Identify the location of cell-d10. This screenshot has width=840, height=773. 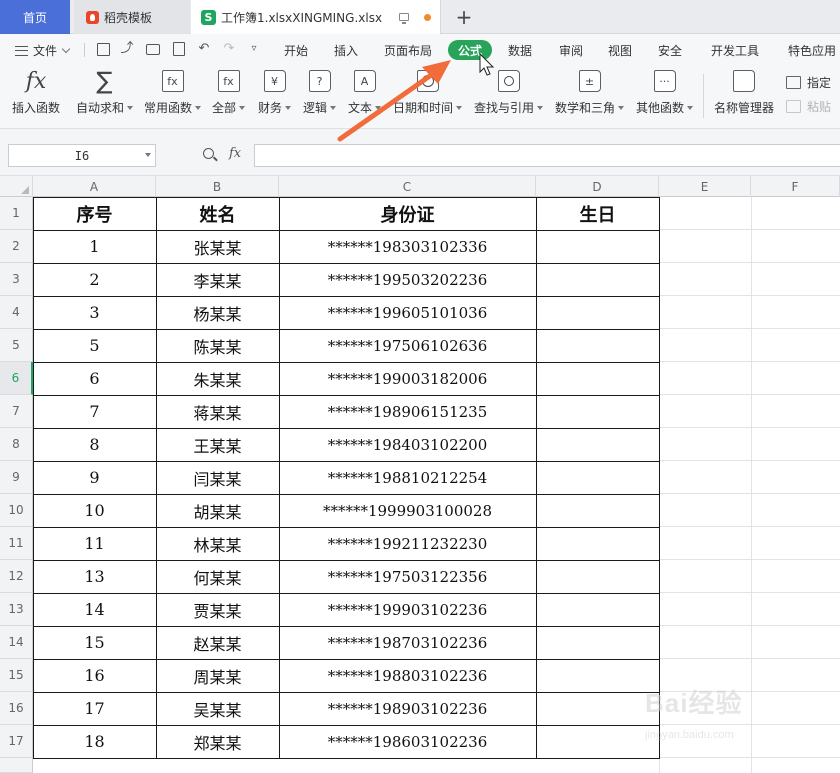
(597, 510).